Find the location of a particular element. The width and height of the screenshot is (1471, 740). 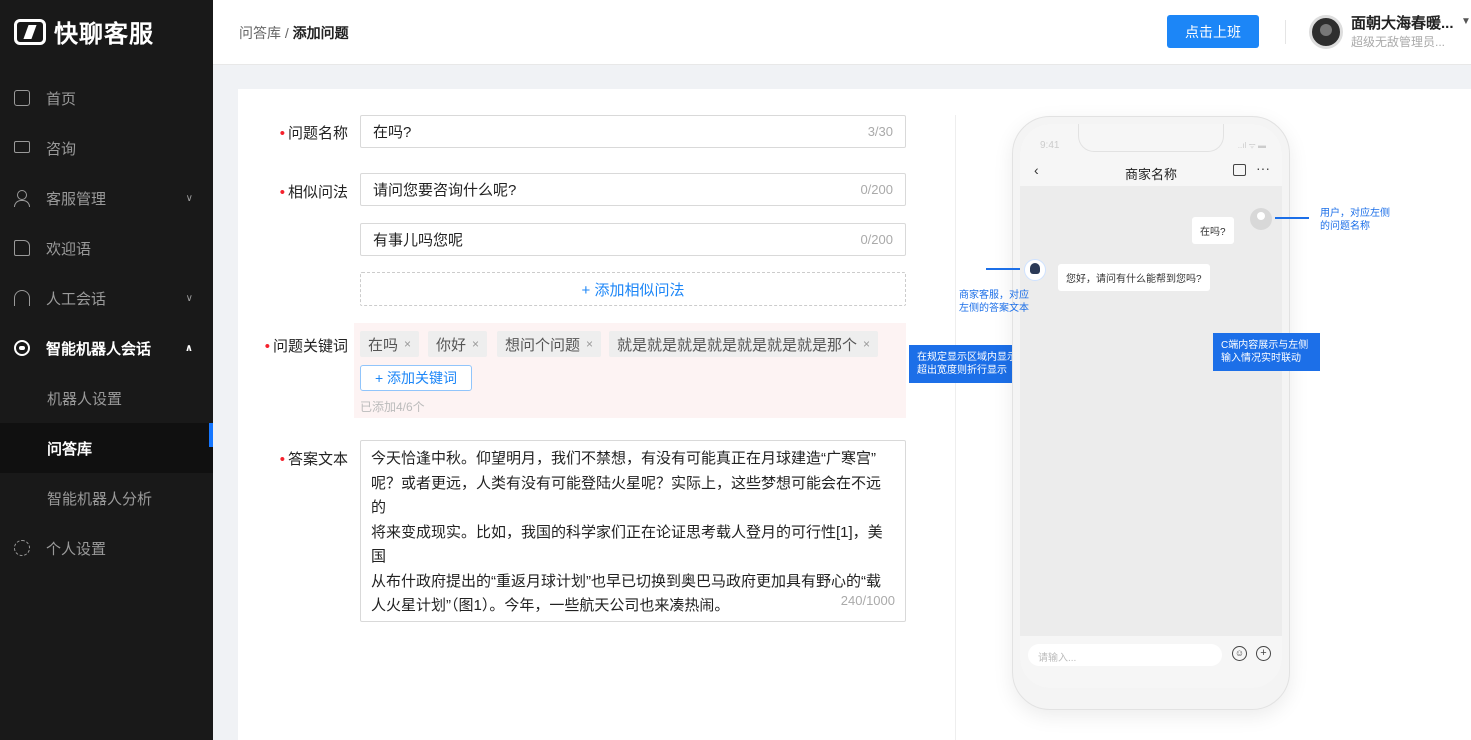

sidebar-item-label: 人工会话 is located at coordinates (76, 299).